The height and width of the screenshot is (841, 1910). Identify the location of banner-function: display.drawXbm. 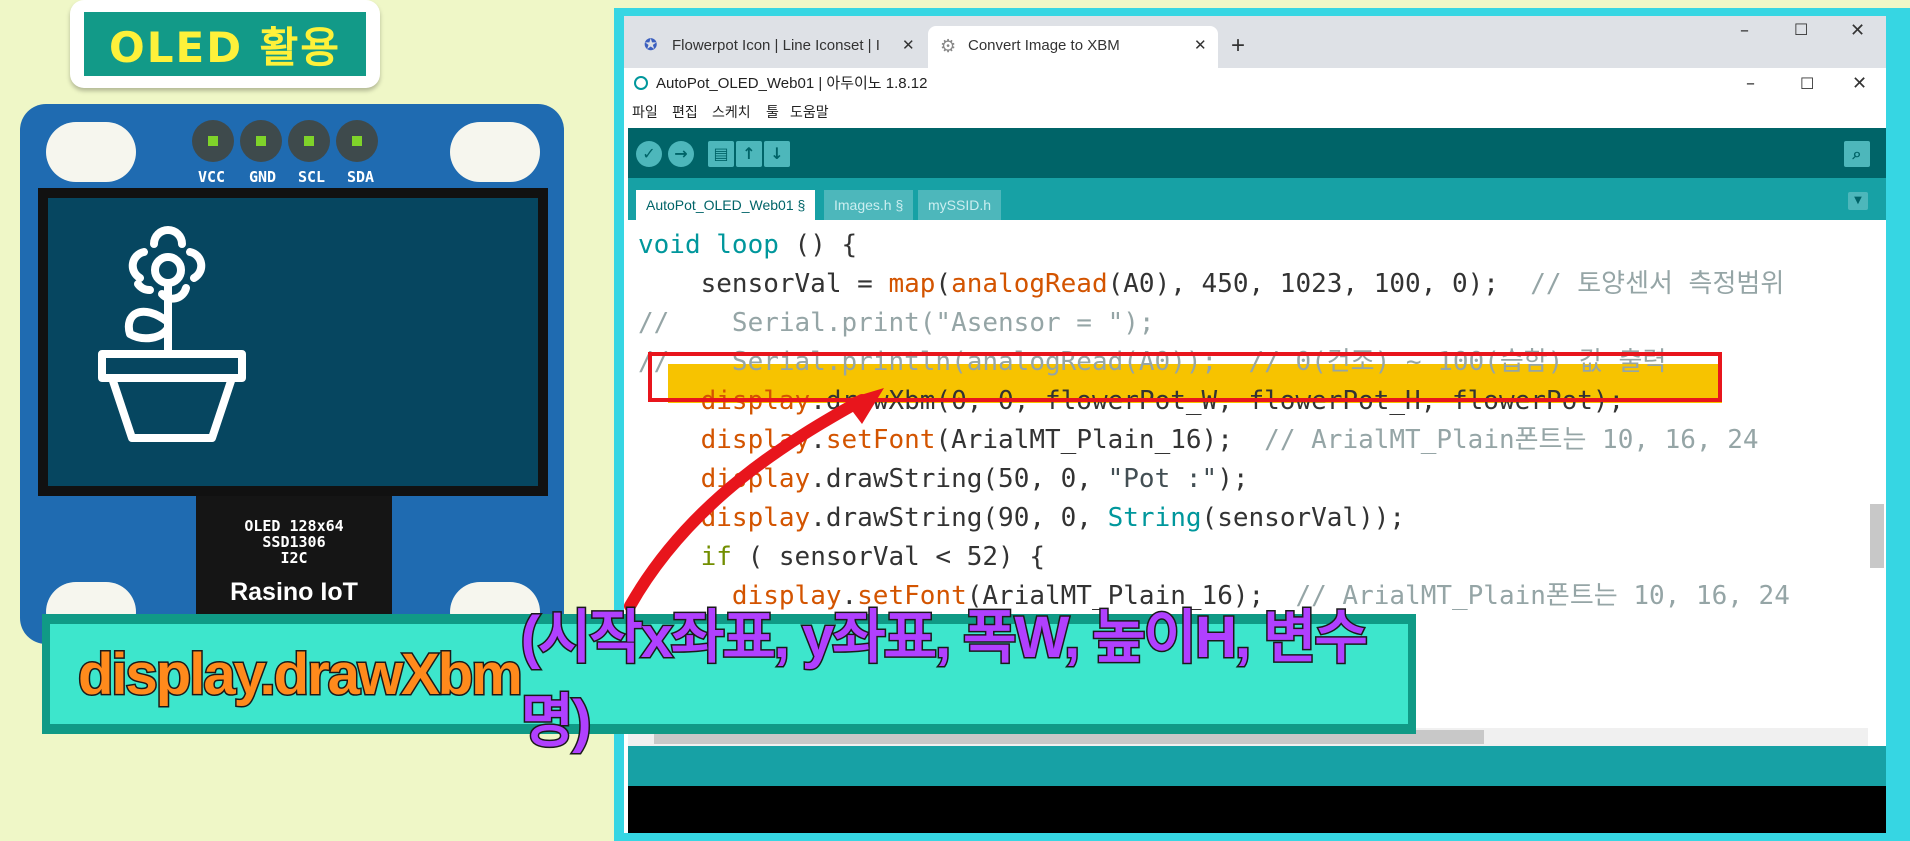
(301, 674).